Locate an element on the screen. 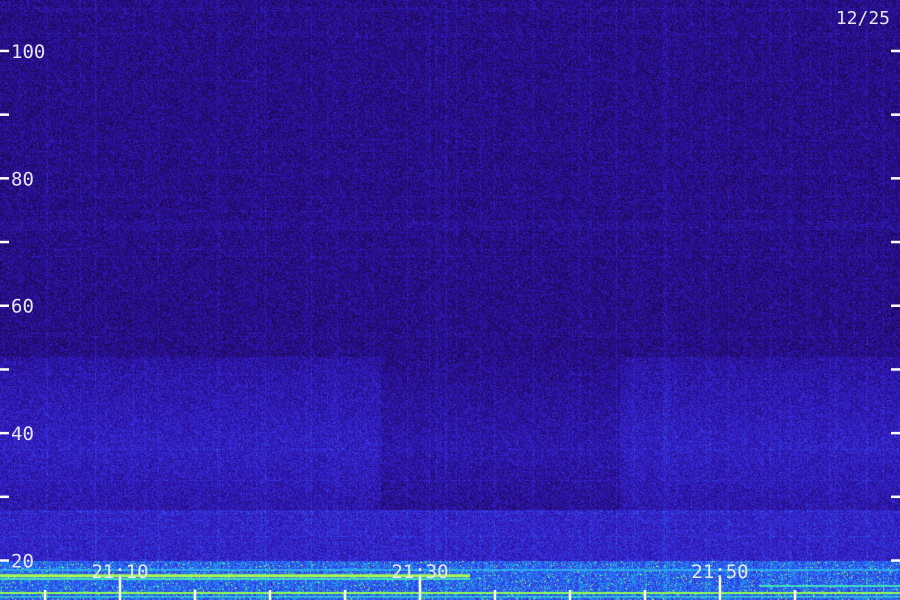 The image size is (900, 600). y-tick-label: 100 is located at coordinates (28, 52).